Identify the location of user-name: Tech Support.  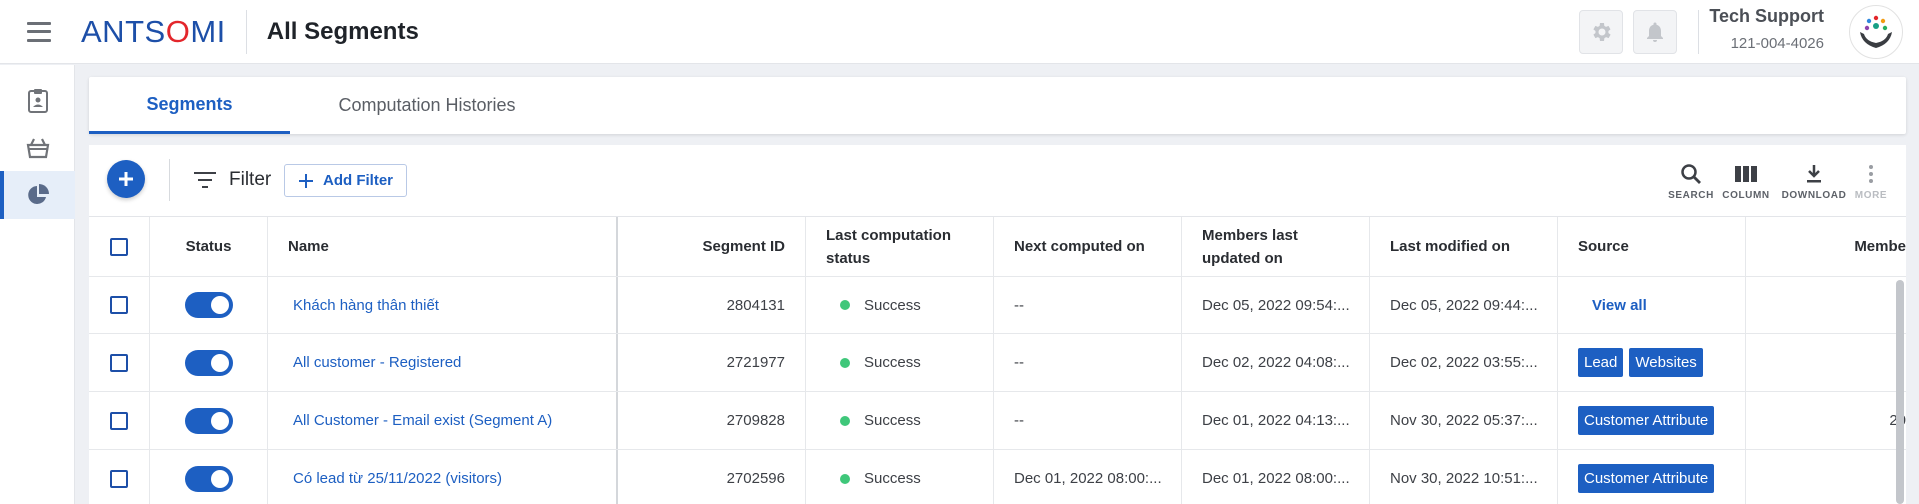
(1766, 16).